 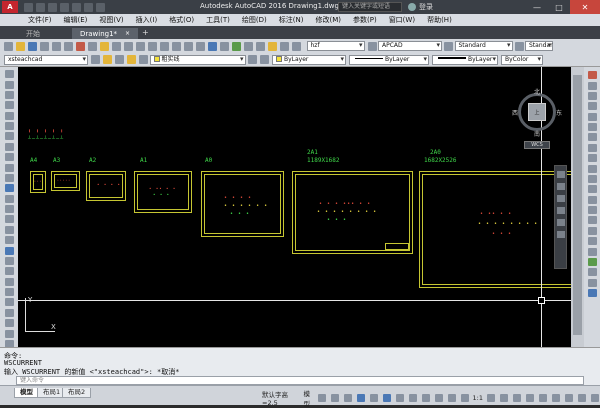 I want to click on table-style-combo: Standard, so click(x=483, y=46).